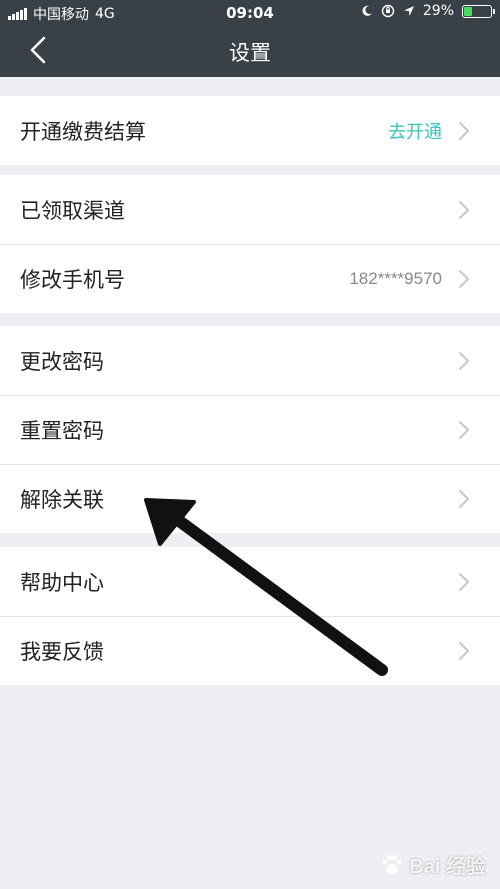  What do you see at coordinates (250, 498) in the screenshot?
I see `settings-row-unlink: 解除关联` at bounding box center [250, 498].